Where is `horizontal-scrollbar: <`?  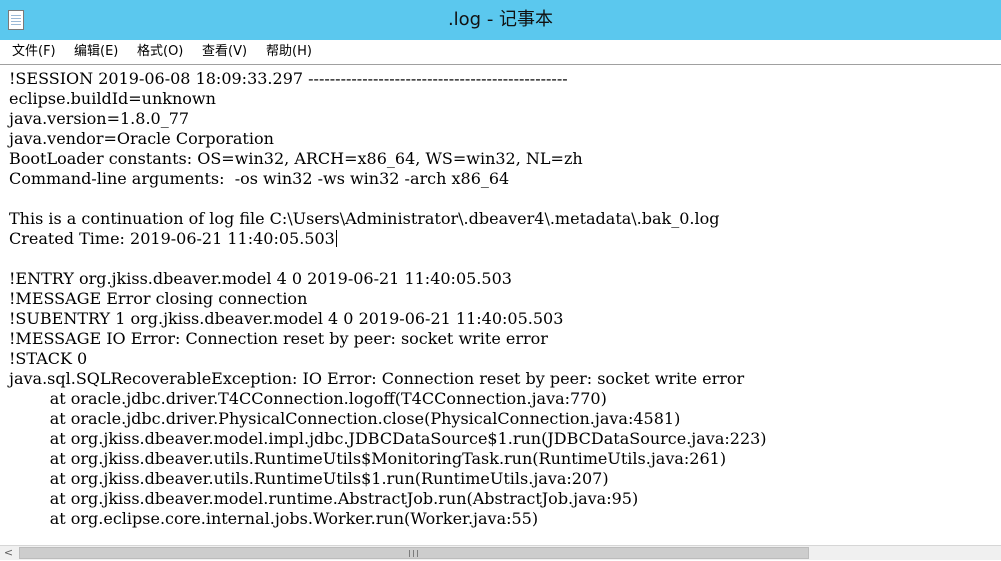 horizontal-scrollbar: < is located at coordinates (500, 552).